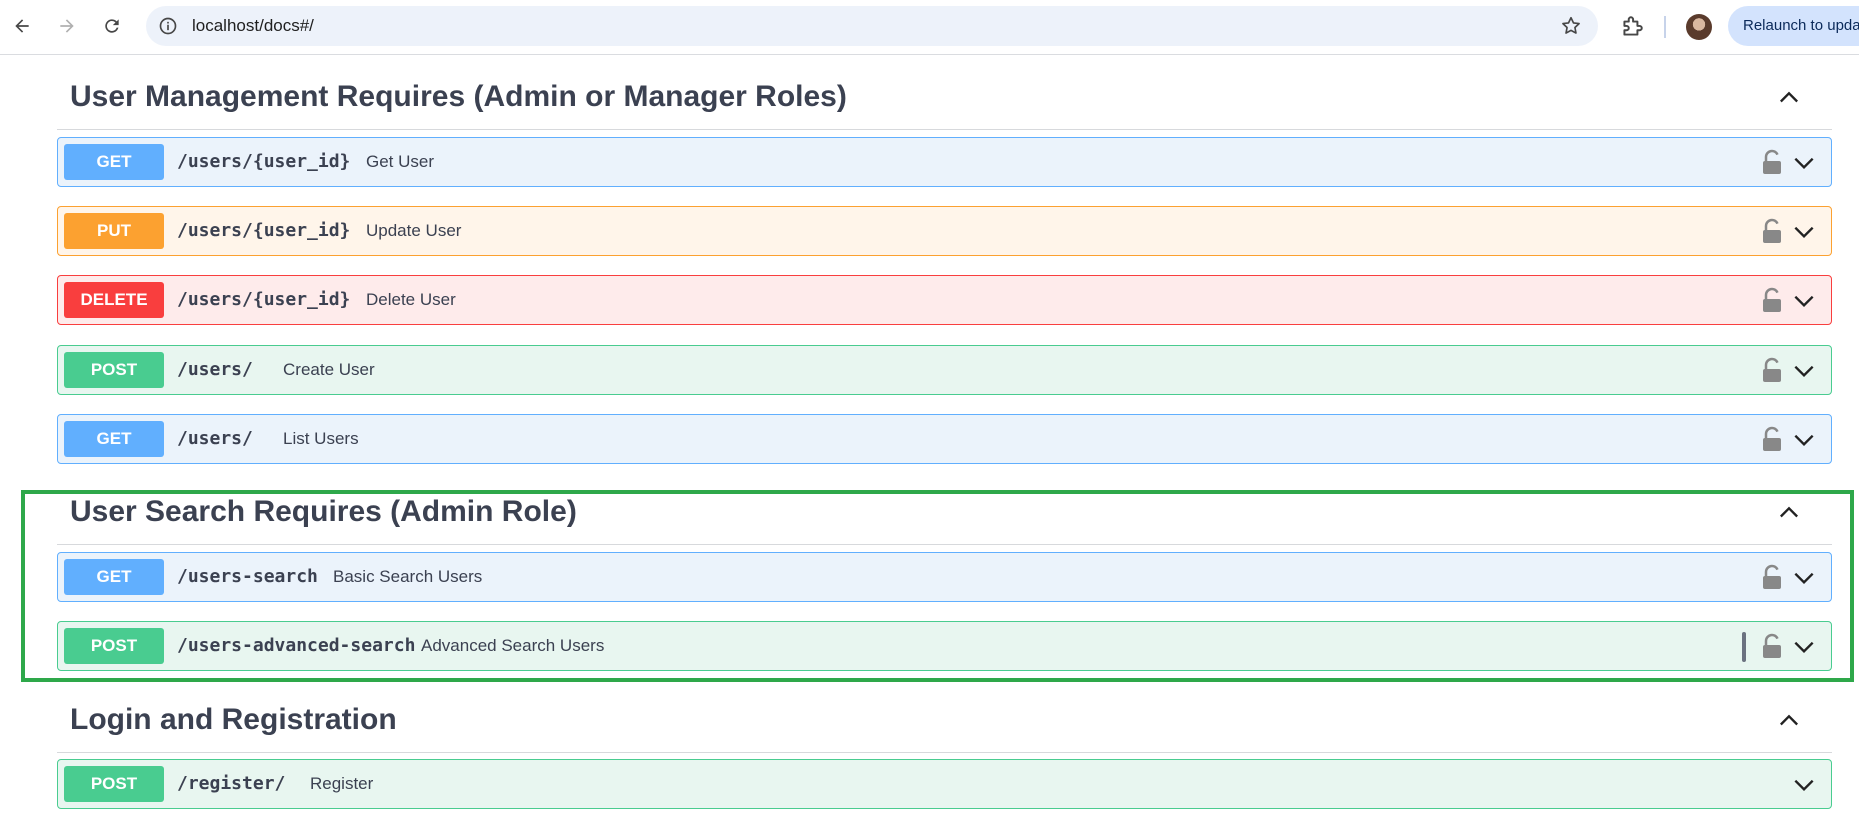  I want to click on operation-register: POST /register/ Register, so click(944, 784).